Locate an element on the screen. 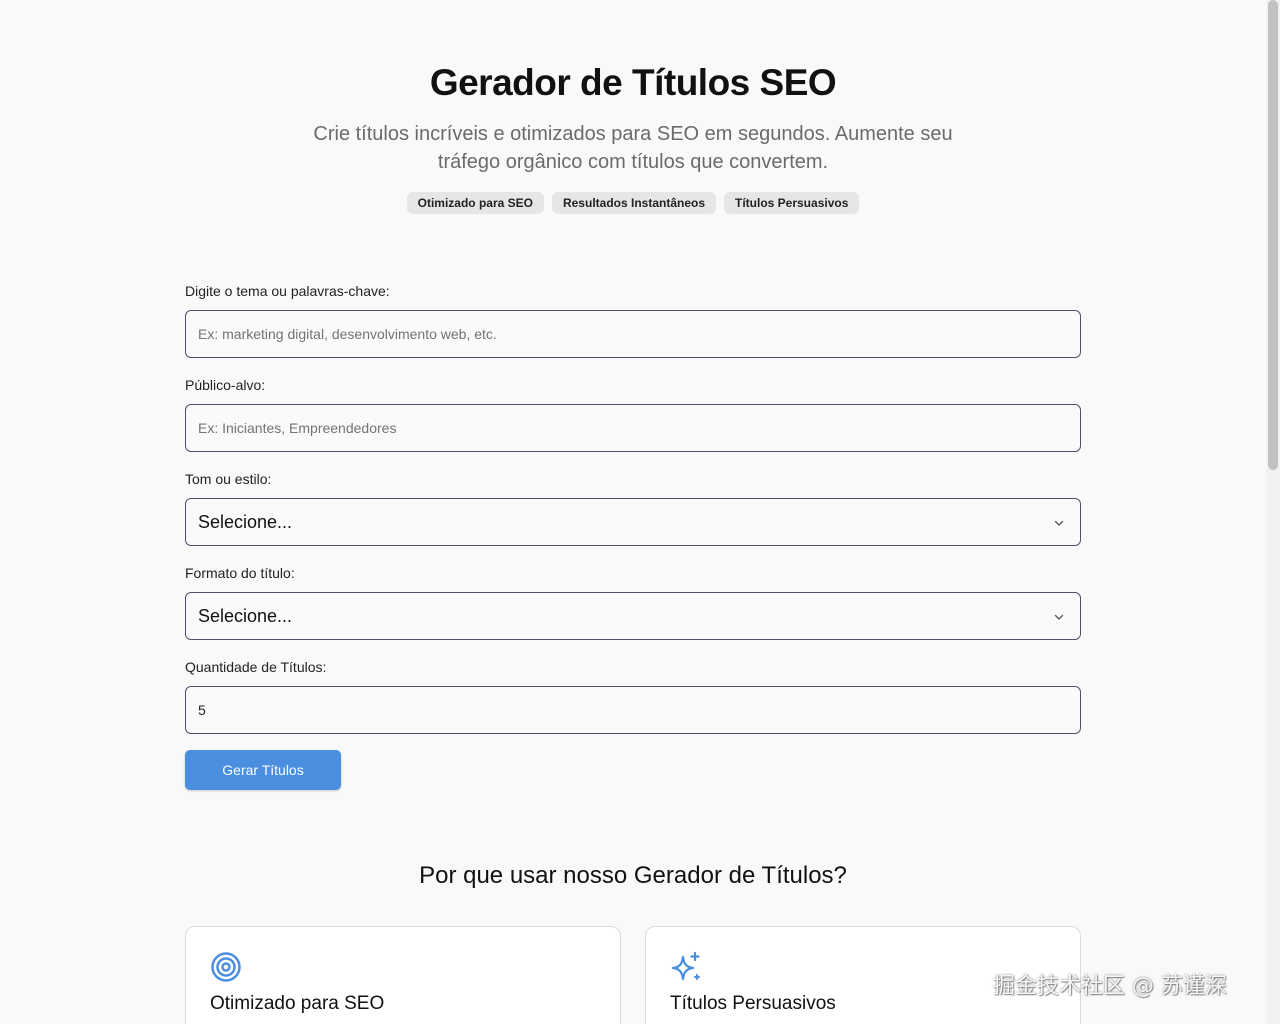  audience-group: Público-alvo: is located at coordinates (633, 414).